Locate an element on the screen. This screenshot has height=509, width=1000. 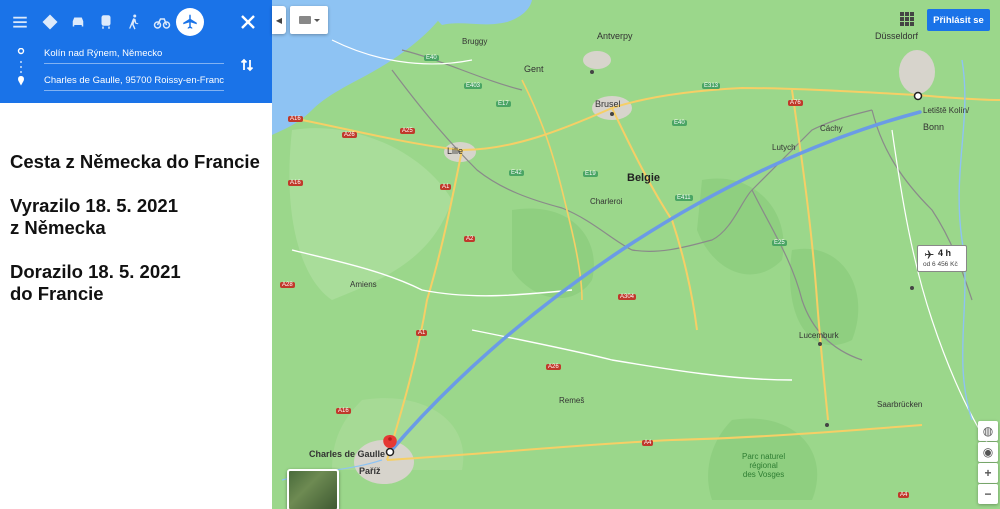
layers-button is located at coordinates (309, 20).